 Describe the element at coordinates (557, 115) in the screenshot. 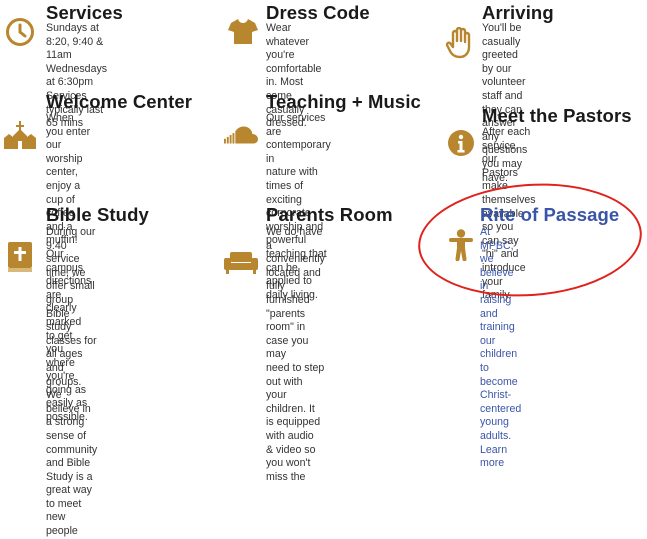

I see `meet-pastors-title: Meet the Pastors` at that location.